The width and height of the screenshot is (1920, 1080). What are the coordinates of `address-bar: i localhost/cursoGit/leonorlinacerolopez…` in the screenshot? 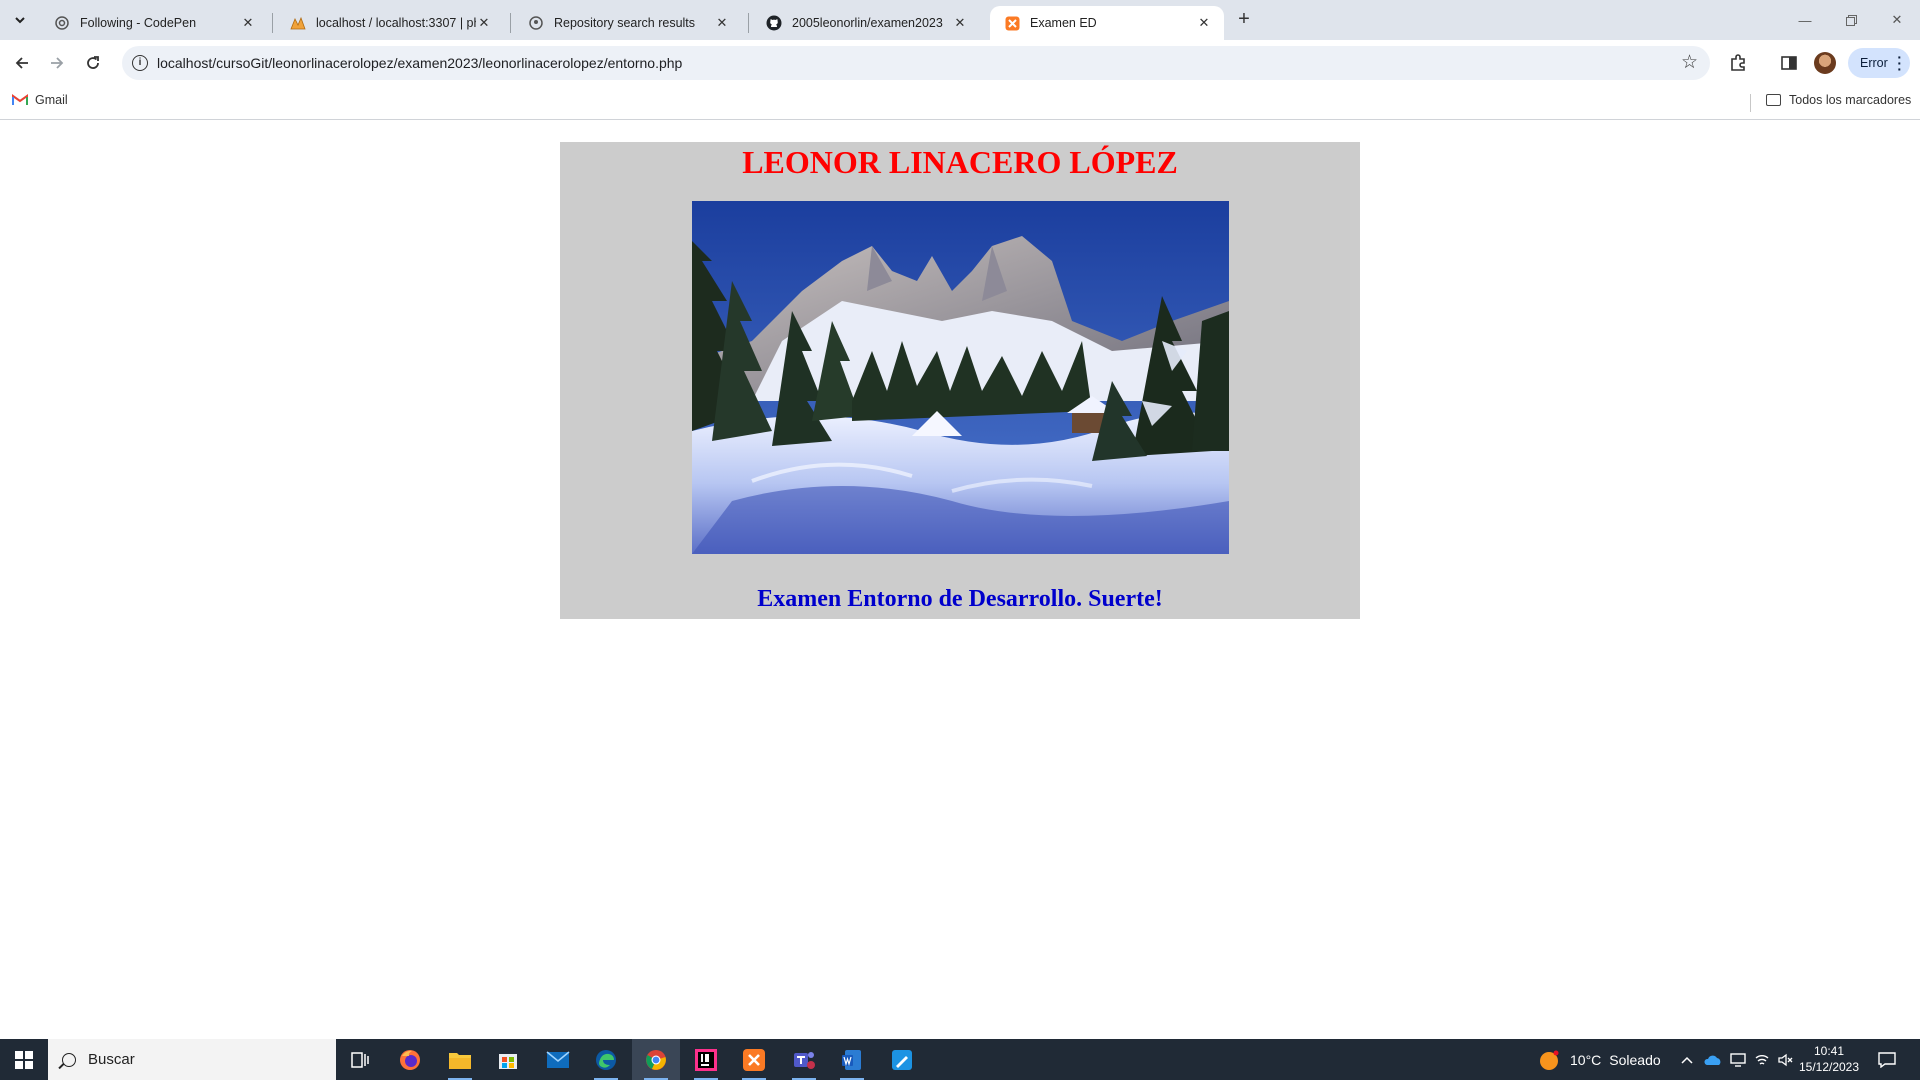 It's located at (916, 63).